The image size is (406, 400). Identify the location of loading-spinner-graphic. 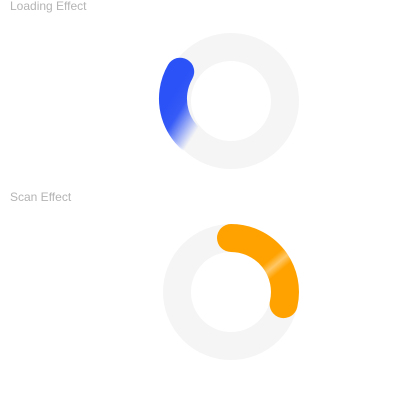
(228, 101).